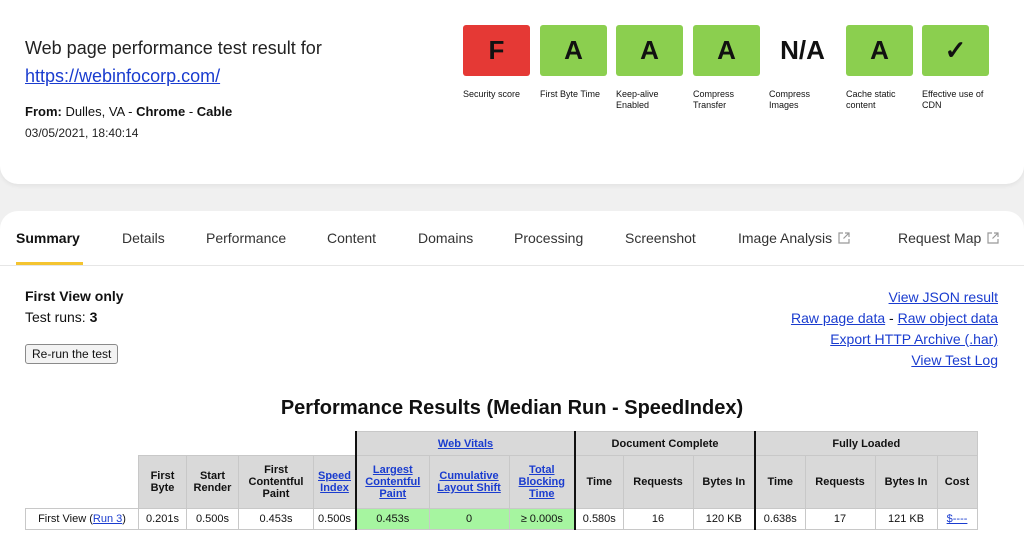 This screenshot has width=1024, height=537. Describe the element at coordinates (542, 519) in the screenshot. I see `cell-tbt: ≥ 0.000s` at that location.